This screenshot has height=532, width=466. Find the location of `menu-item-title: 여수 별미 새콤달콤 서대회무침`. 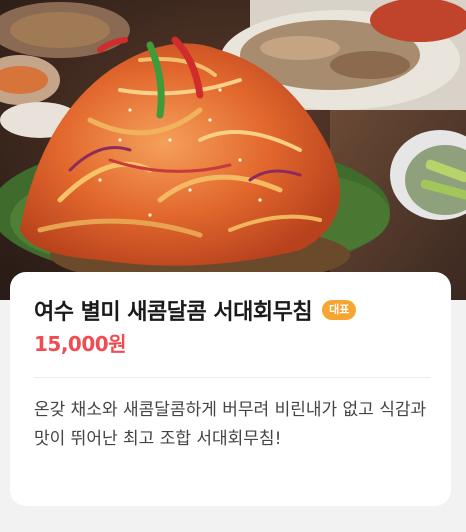

menu-item-title: 여수 별미 새콤달콤 서대회무침 is located at coordinates (173, 312).